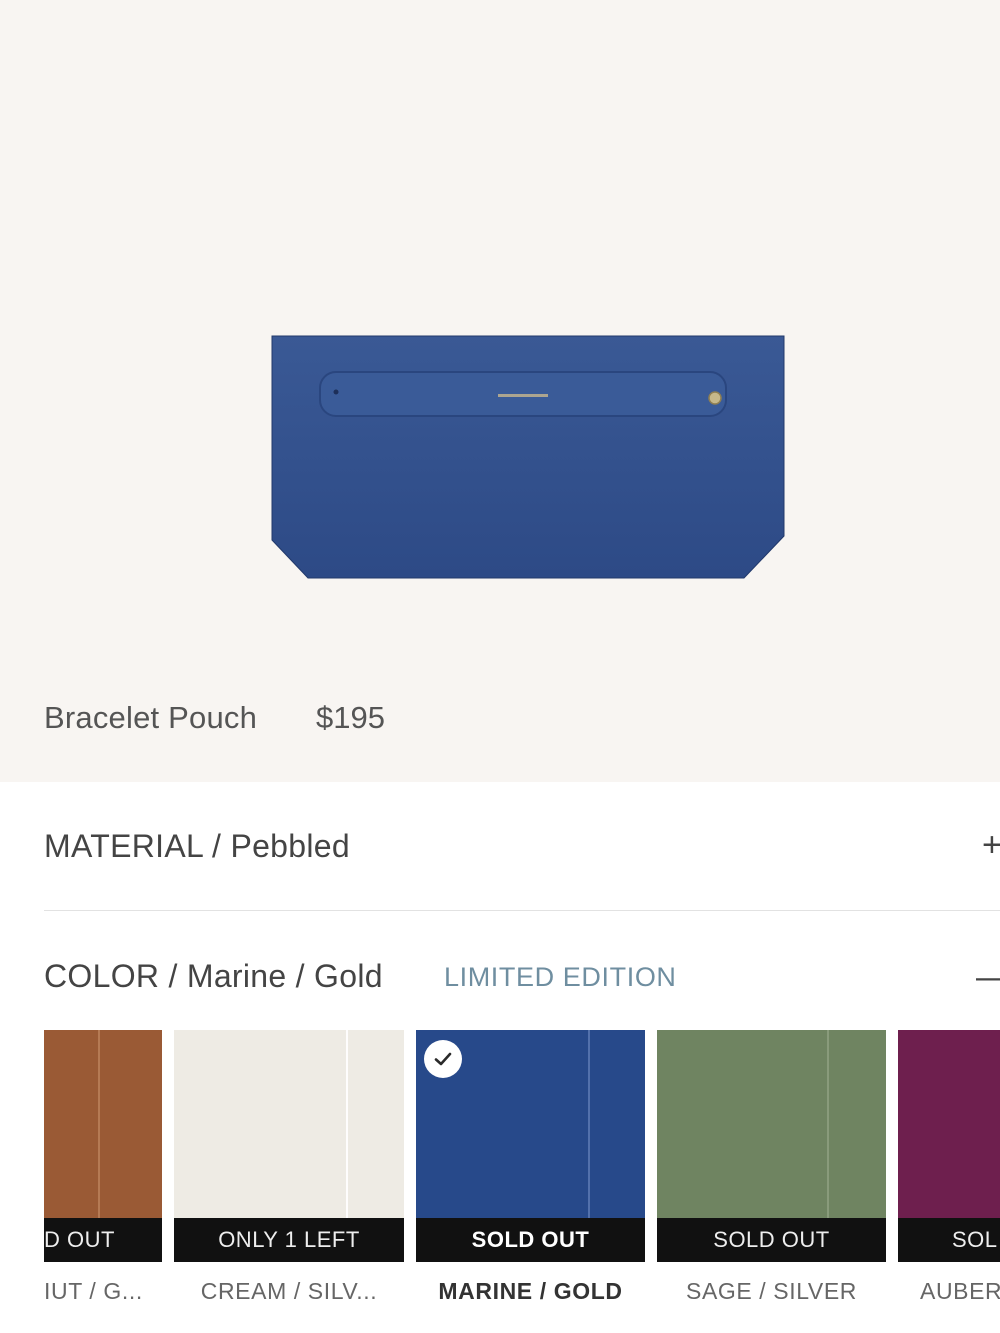 The width and height of the screenshot is (1000, 1333). I want to click on swatch-status: ONLY 1 LEFT, so click(289, 1240).